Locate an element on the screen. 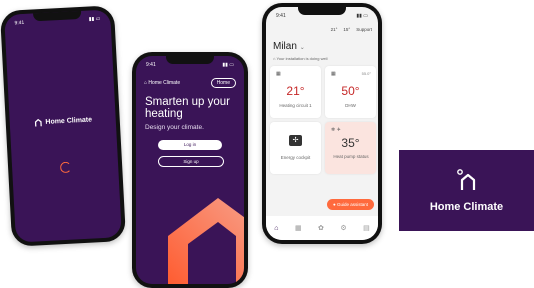  chevron-down-icon: ⌄ is located at coordinates (302, 48).